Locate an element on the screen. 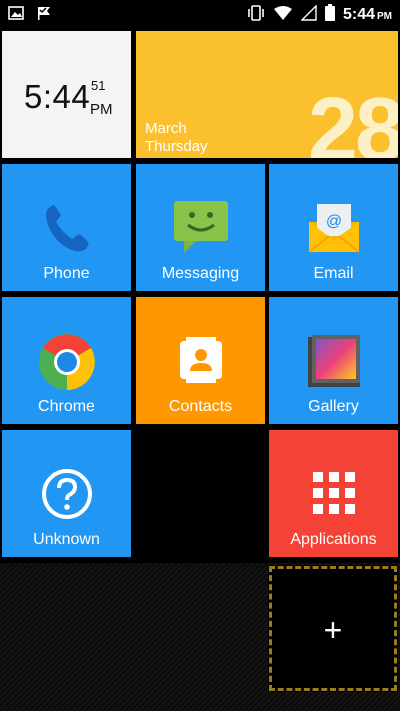 The image size is (400, 711). date-weekday: Thursday is located at coordinates (176, 146).